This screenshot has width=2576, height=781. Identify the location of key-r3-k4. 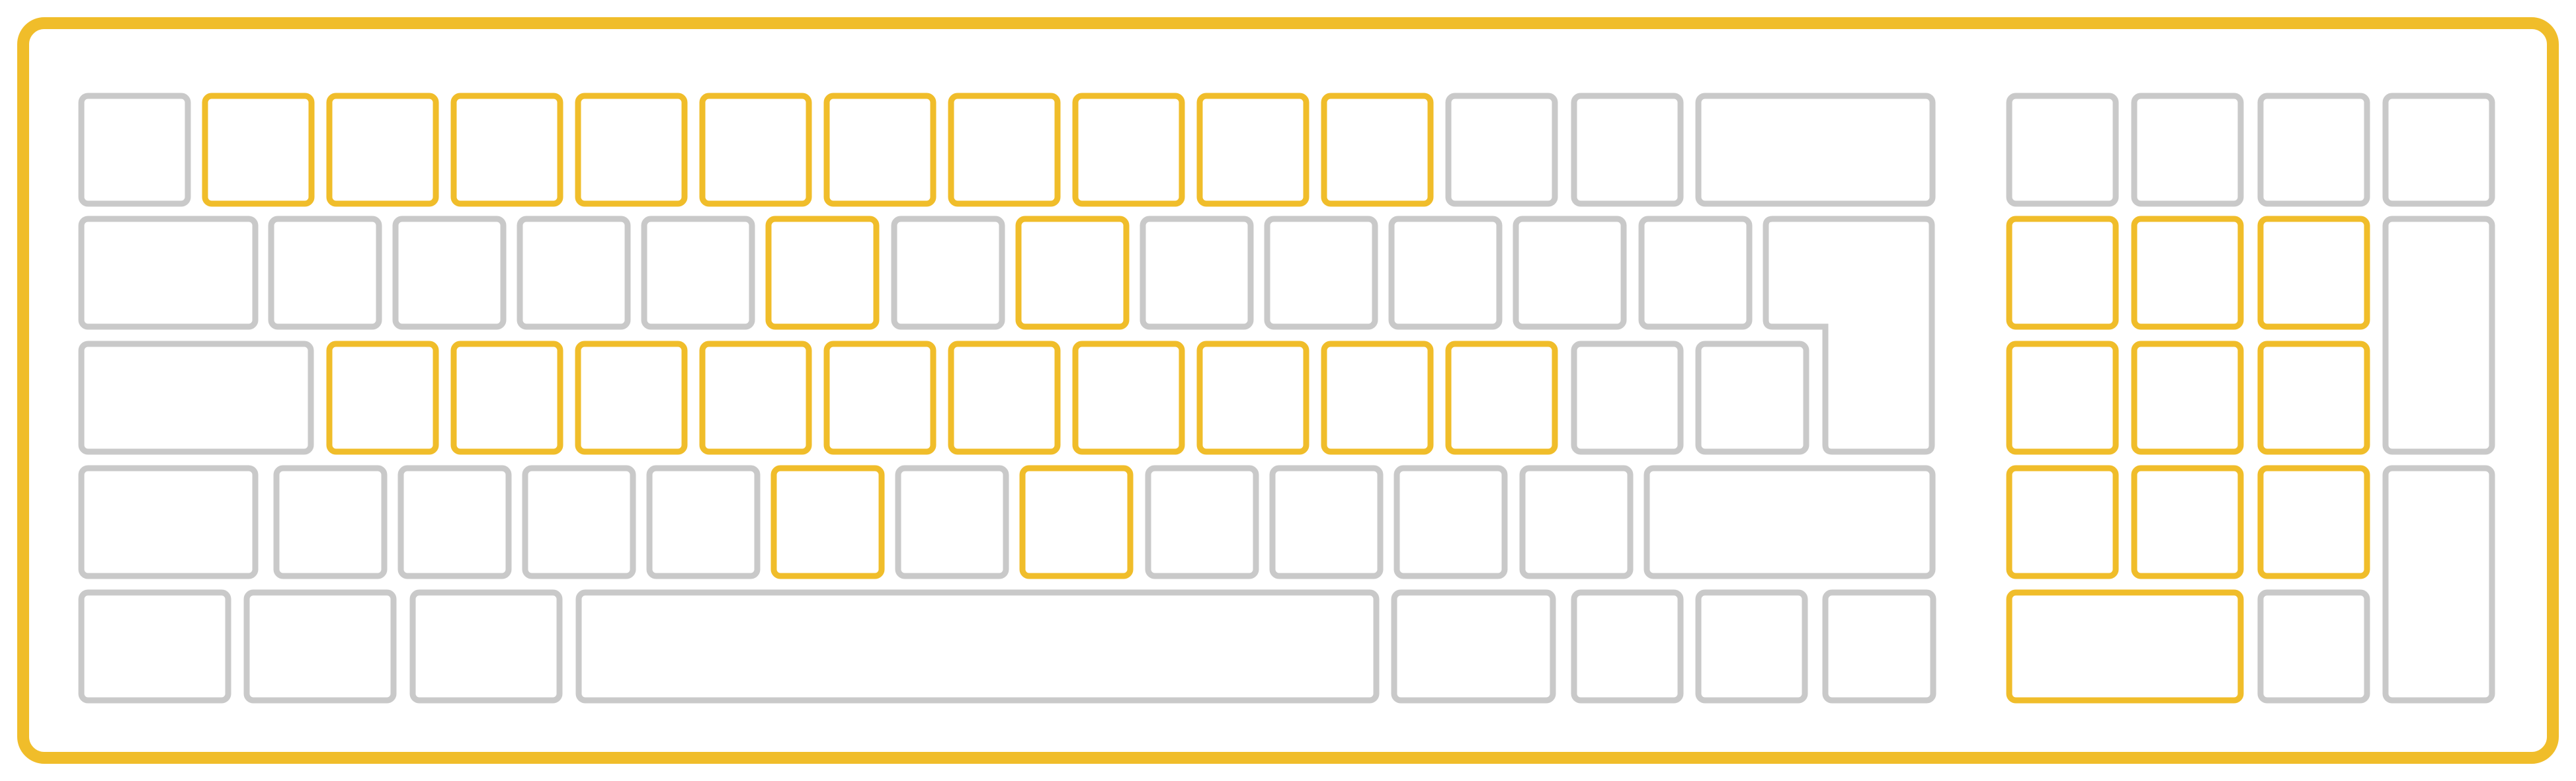
(631, 398).